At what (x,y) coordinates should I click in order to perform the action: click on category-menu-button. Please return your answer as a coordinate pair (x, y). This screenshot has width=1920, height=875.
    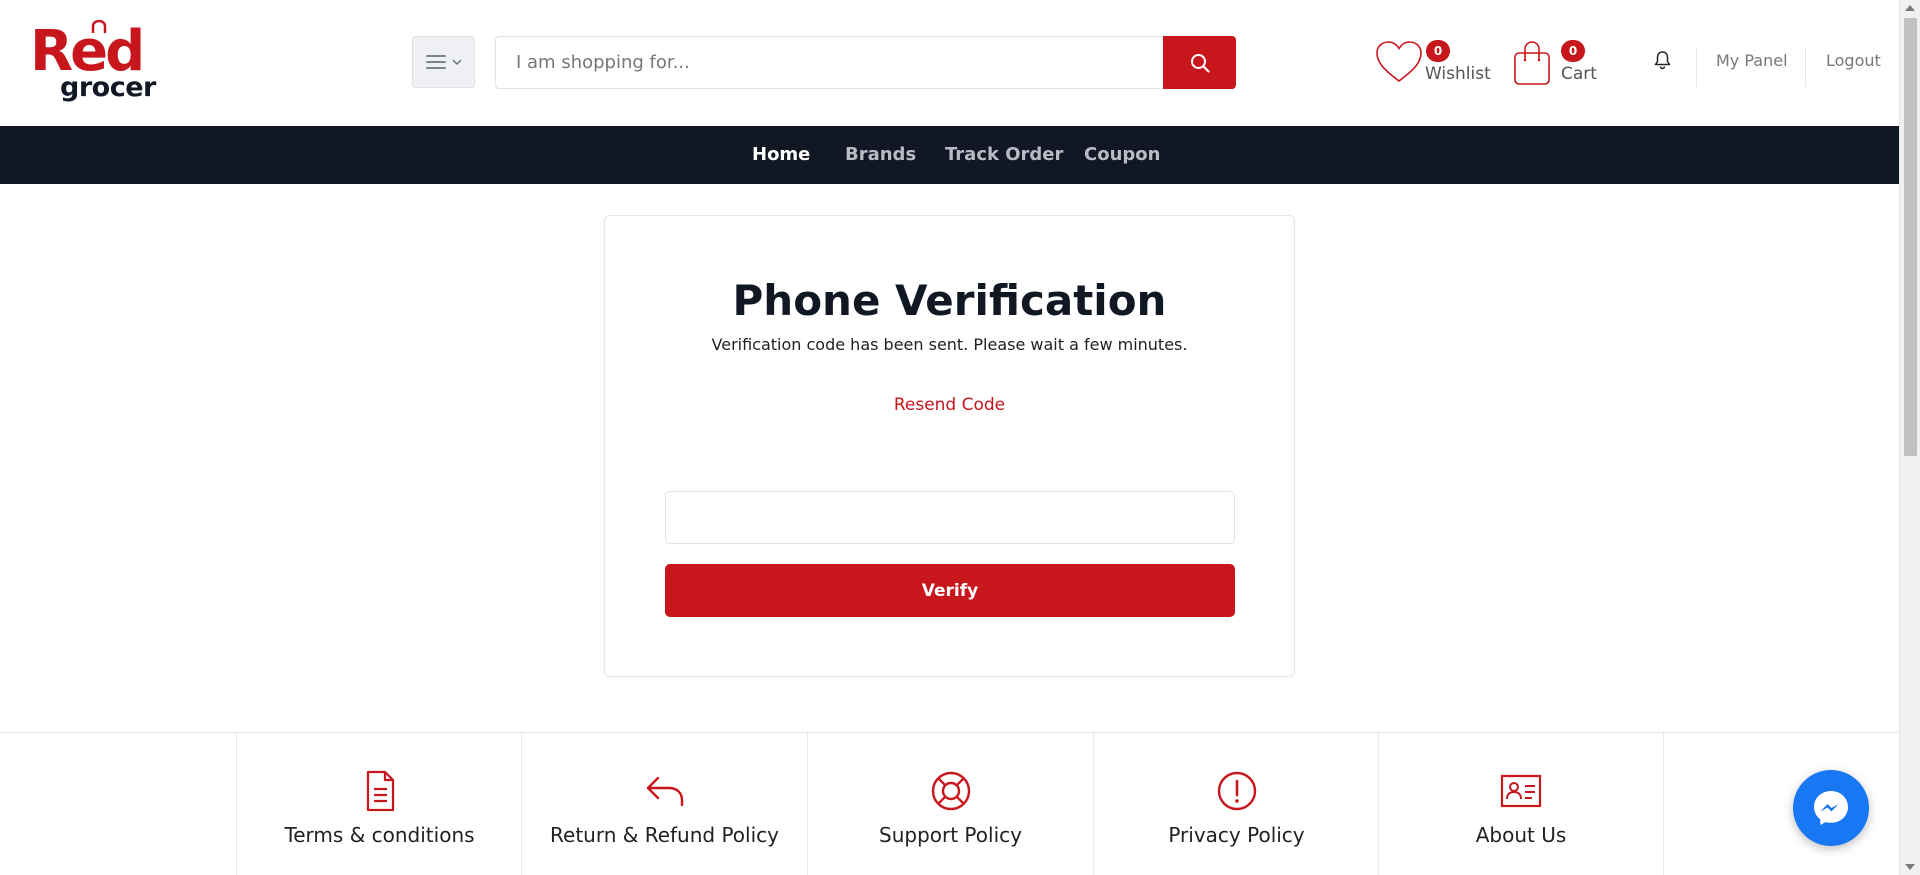
    Looking at the image, I should click on (443, 62).